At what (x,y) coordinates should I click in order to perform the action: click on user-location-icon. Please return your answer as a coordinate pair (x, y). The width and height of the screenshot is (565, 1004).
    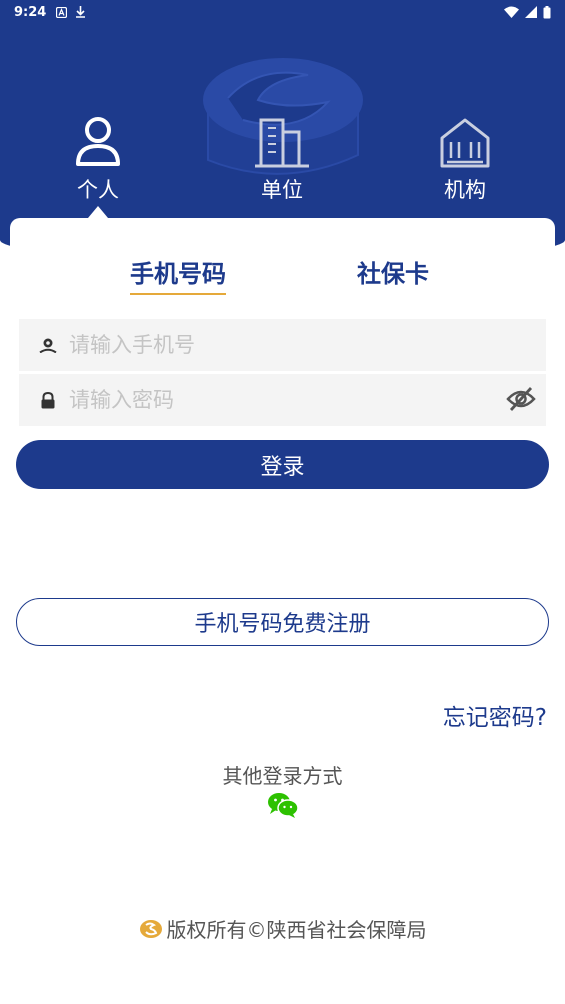
    Looking at the image, I should click on (48, 345).